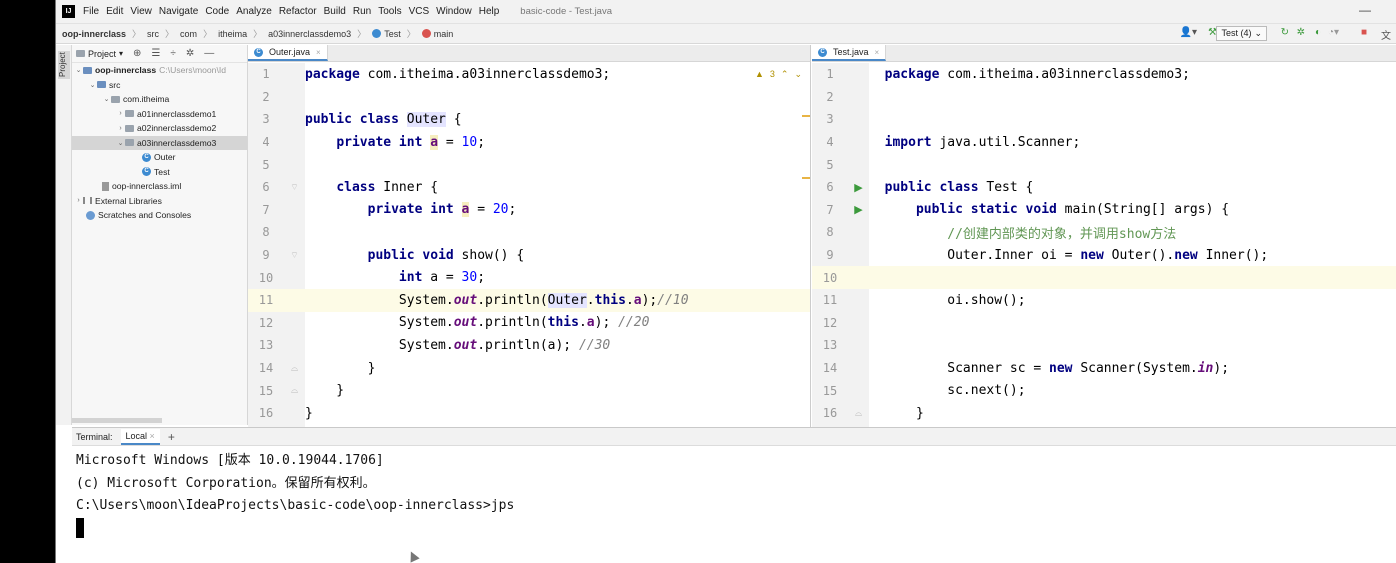 This screenshot has width=1396, height=563. I want to click on menu-view: View, so click(143, 11).